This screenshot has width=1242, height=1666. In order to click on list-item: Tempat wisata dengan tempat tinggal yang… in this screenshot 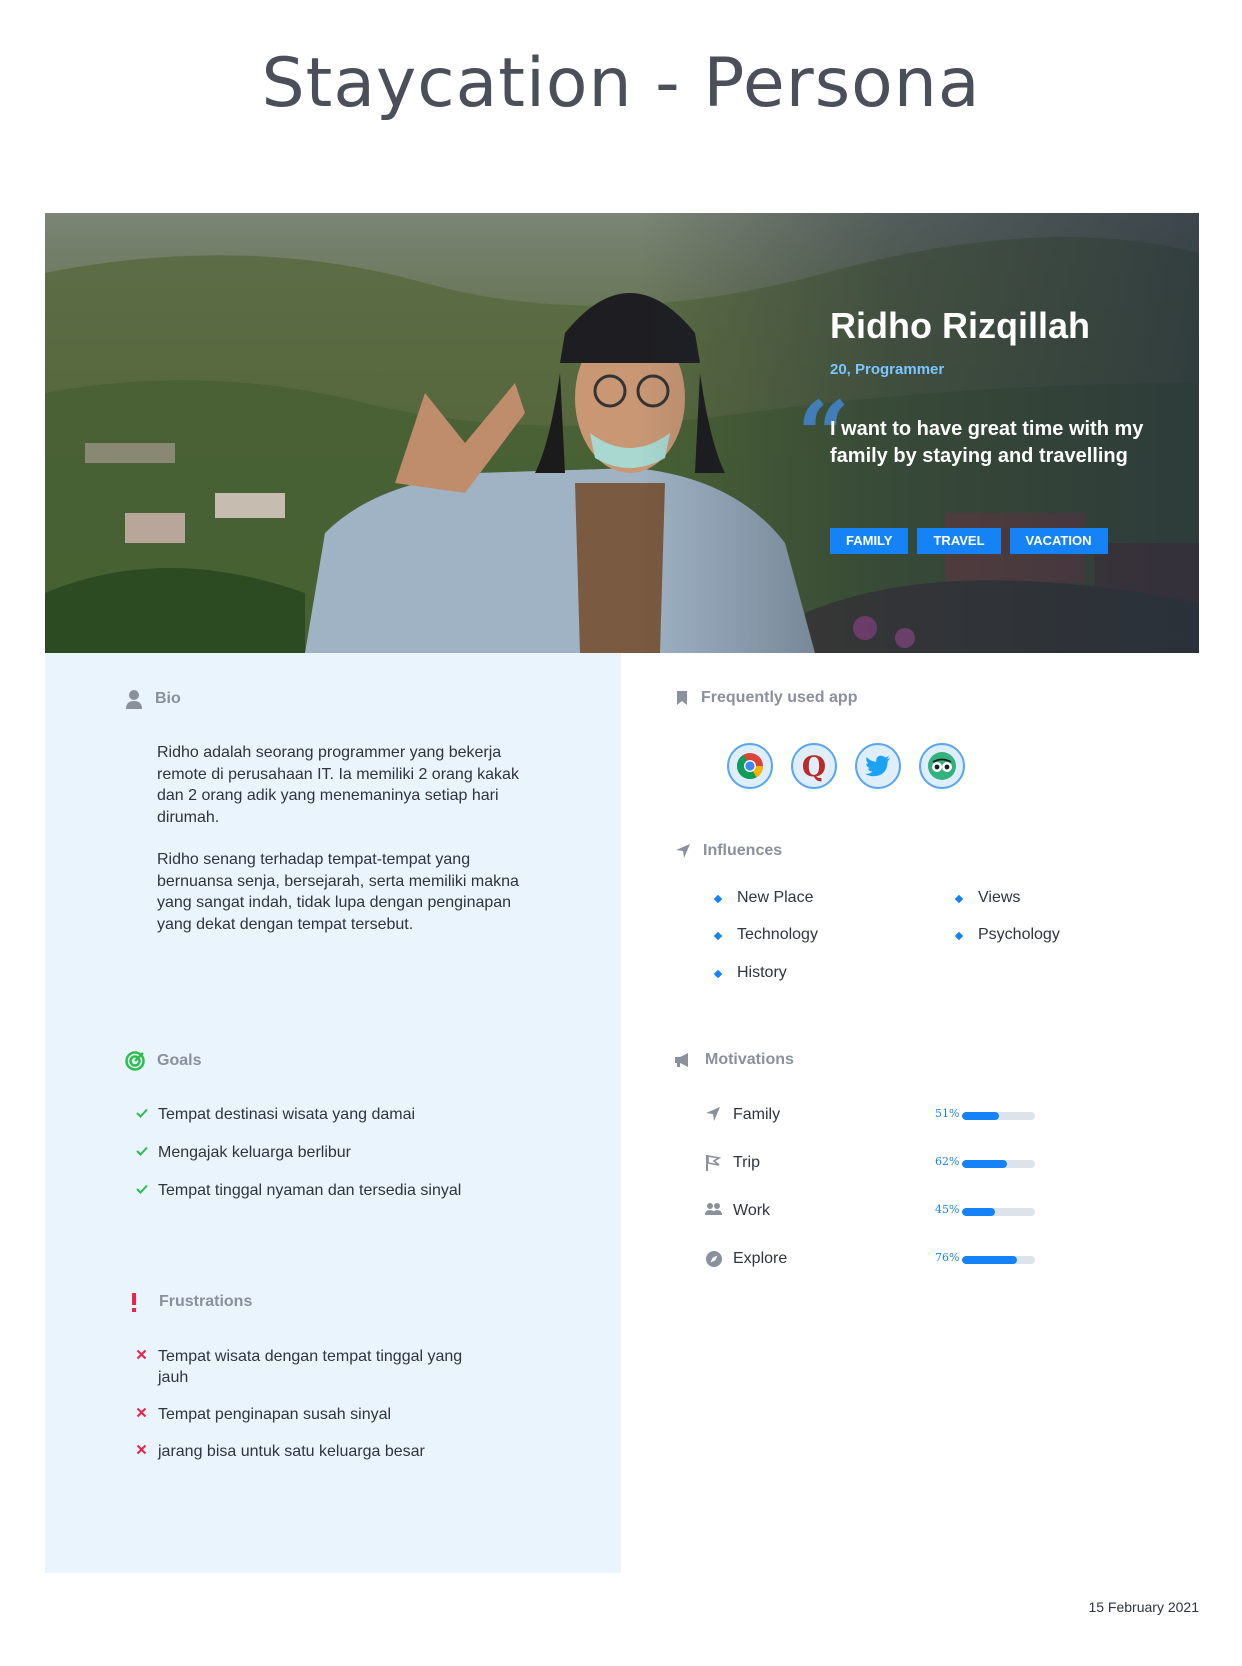, I will do `click(311, 1367)`.